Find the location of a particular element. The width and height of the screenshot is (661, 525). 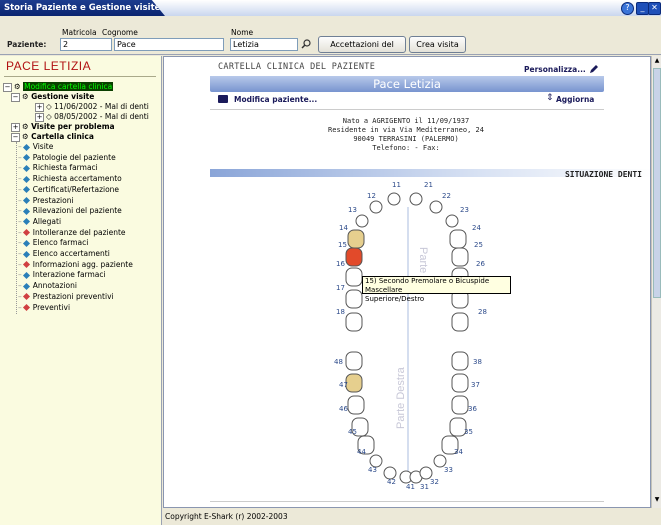

close-icon: ✕ is located at coordinates (654, 8).